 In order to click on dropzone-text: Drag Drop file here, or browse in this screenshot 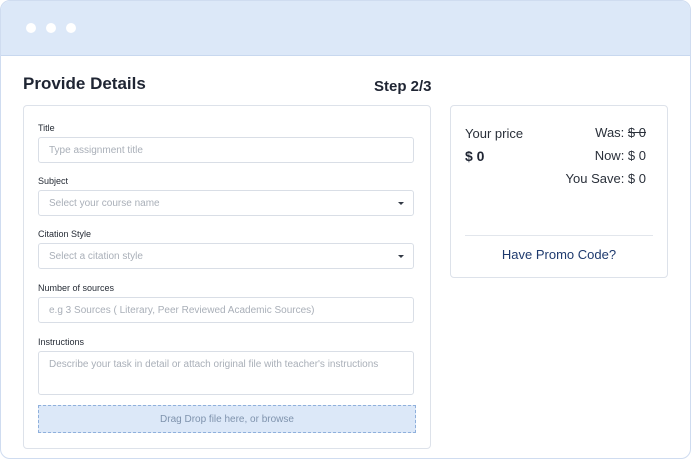, I will do `click(227, 419)`.